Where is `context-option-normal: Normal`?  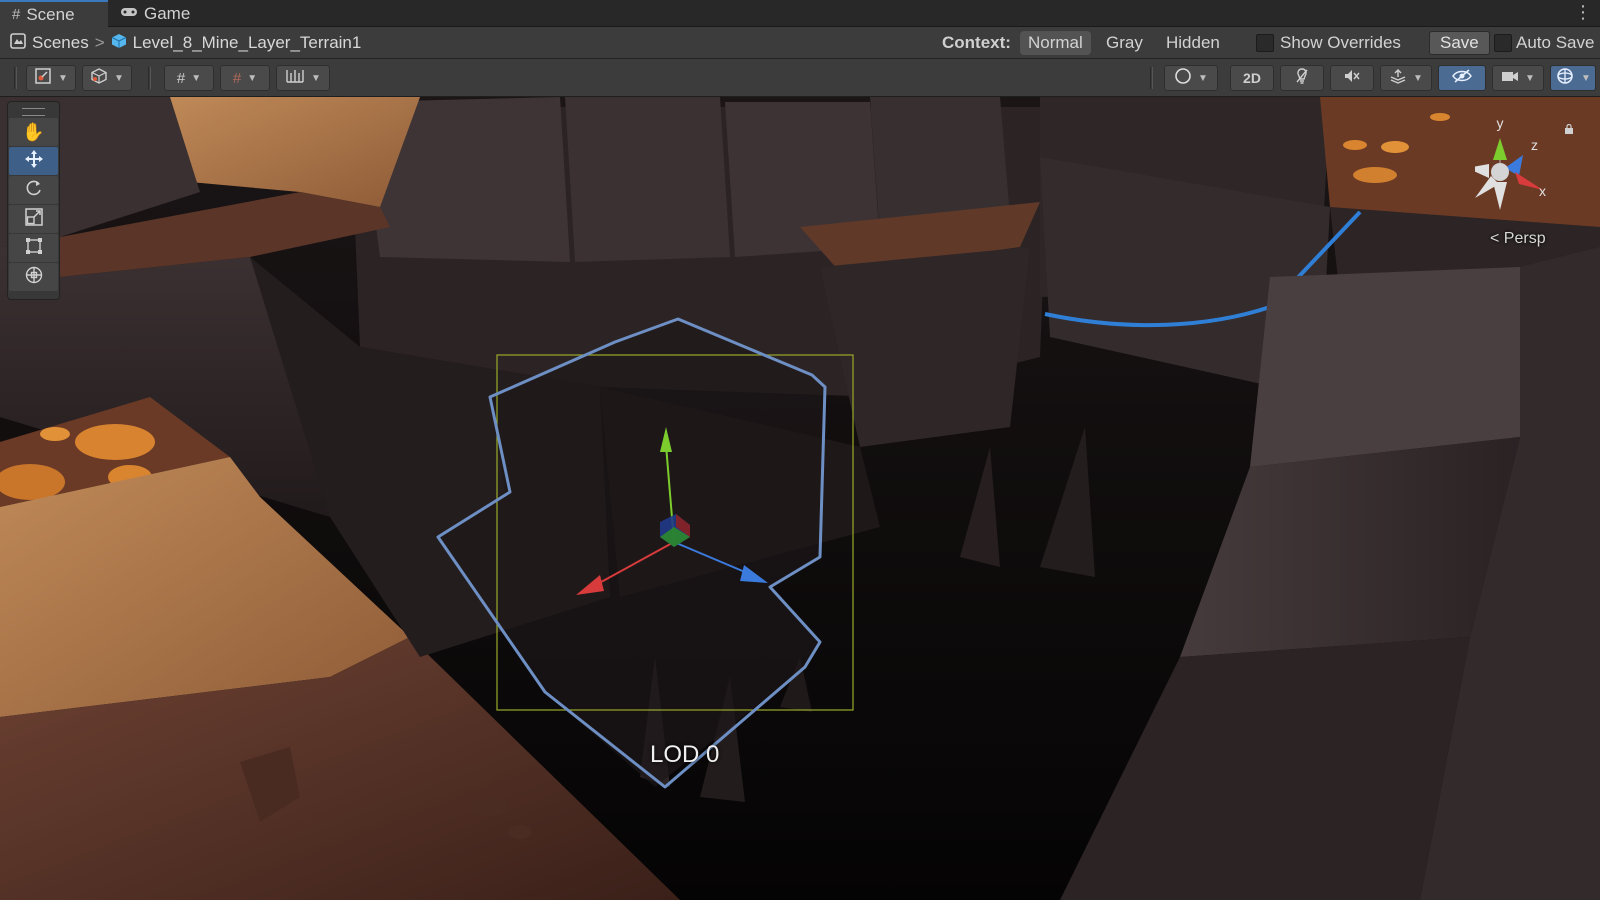
context-option-normal: Normal is located at coordinates (1055, 43).